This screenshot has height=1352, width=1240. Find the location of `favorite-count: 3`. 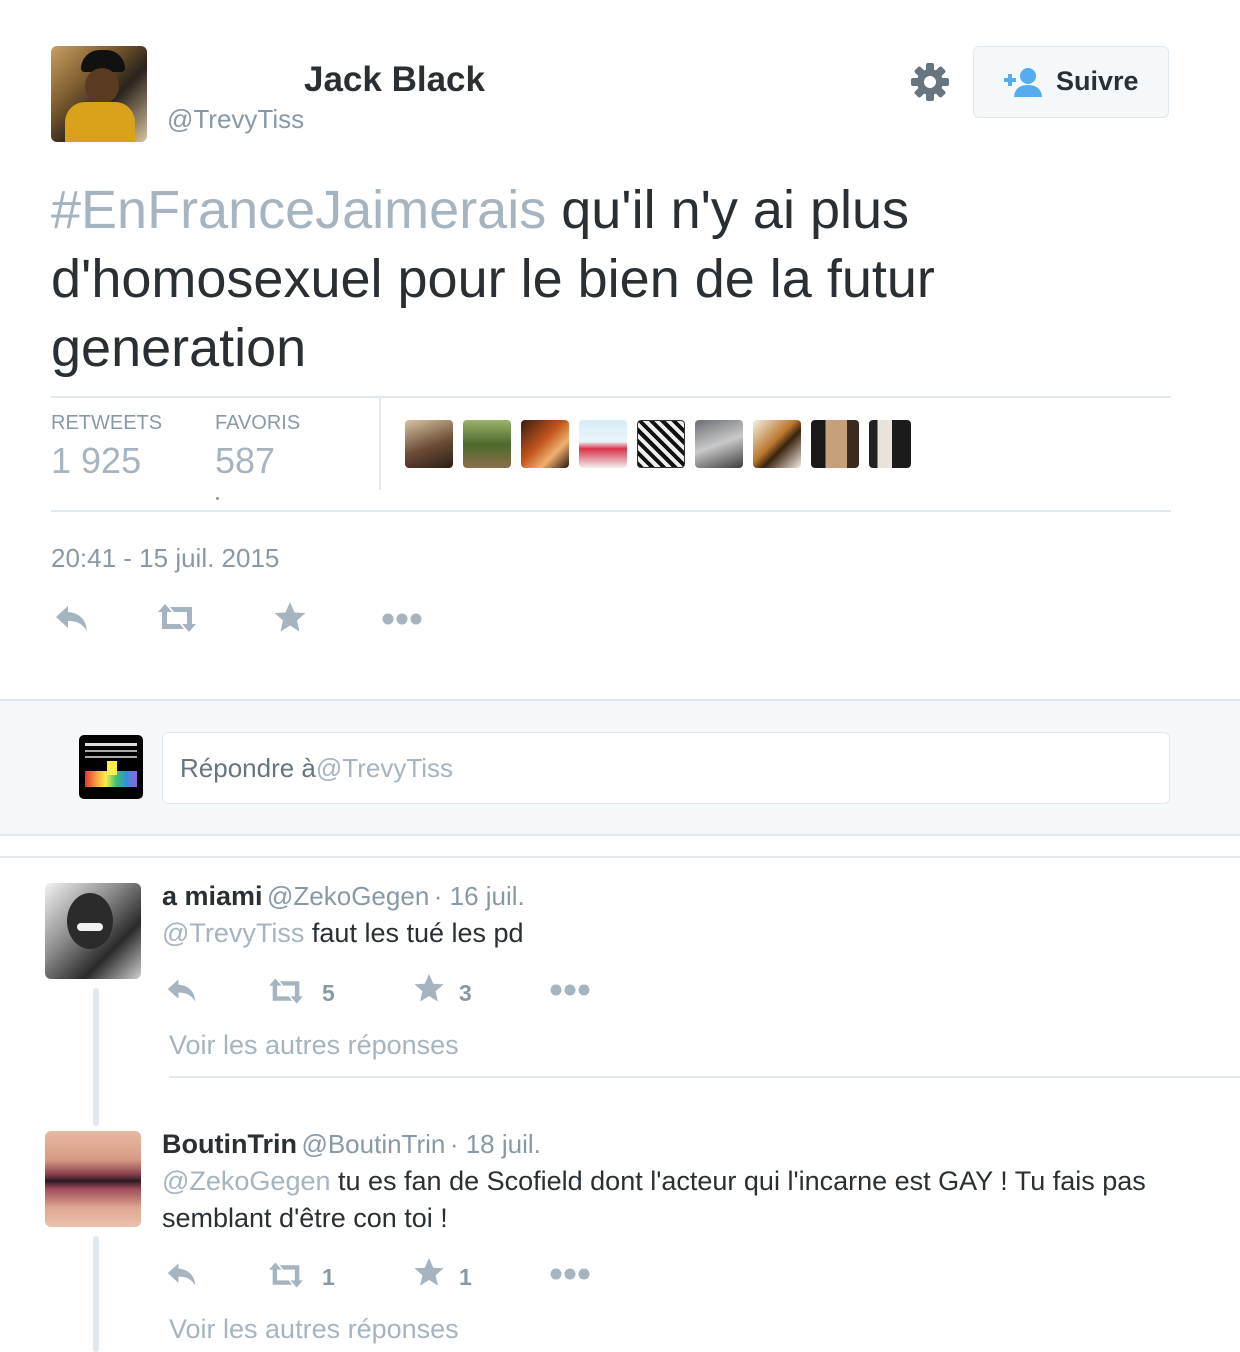

favorite-count: 3 is located at coordinates (465, 993).